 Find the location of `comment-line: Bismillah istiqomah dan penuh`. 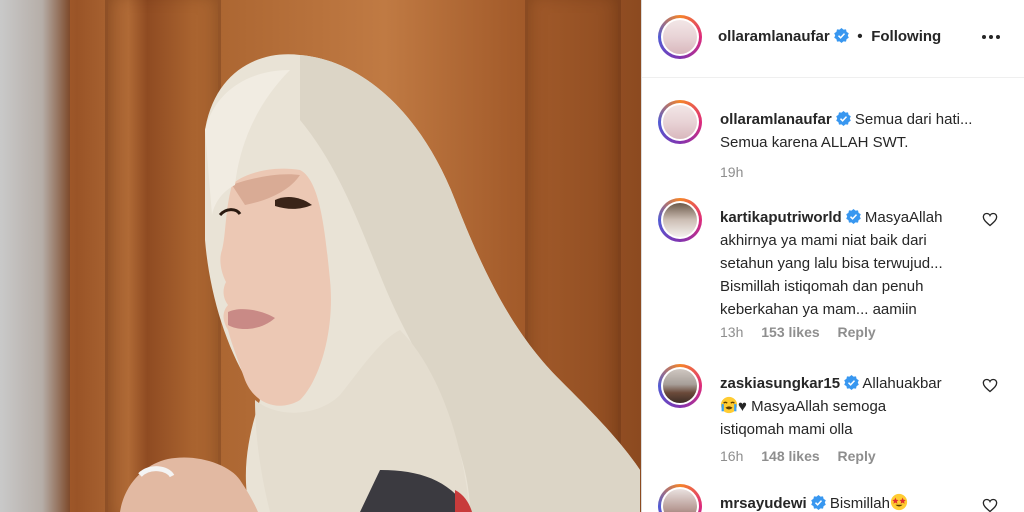

comment-line: Bismillah istiqomah dan penuh is located at coordinates (822, 286).